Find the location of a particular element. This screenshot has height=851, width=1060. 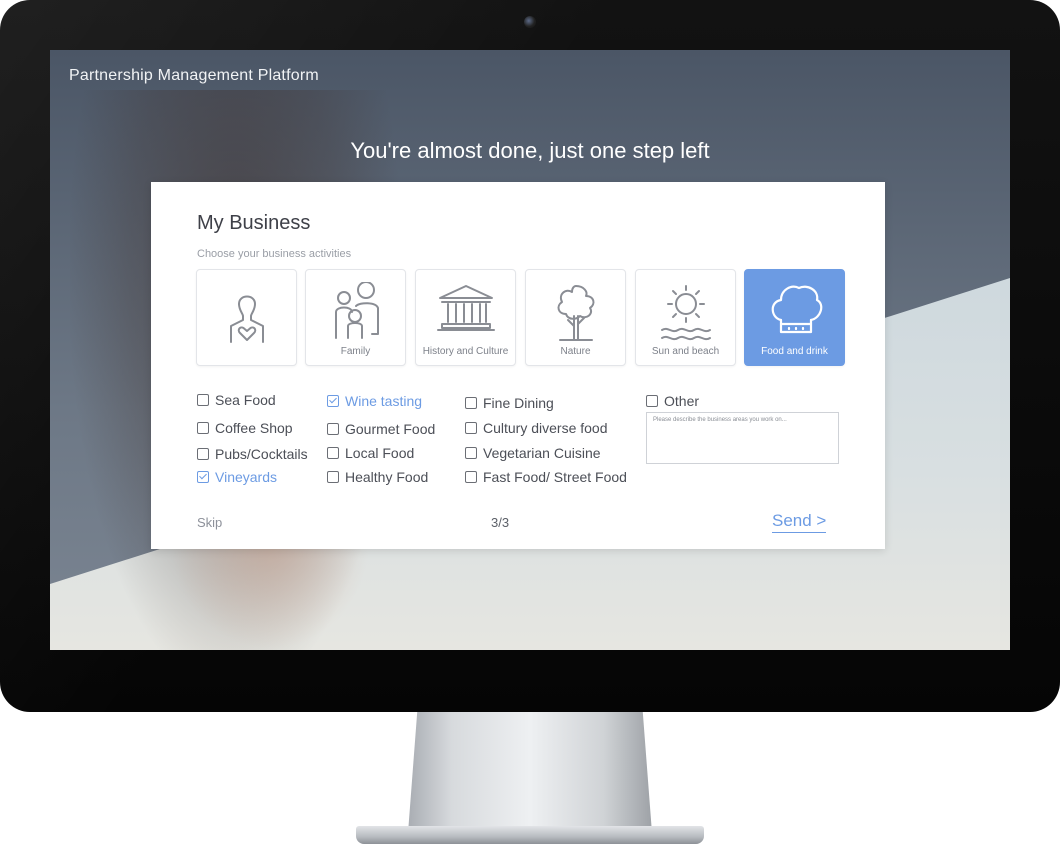

tile-sun-beach: Sun and beach is located at coordinates (685, 317).